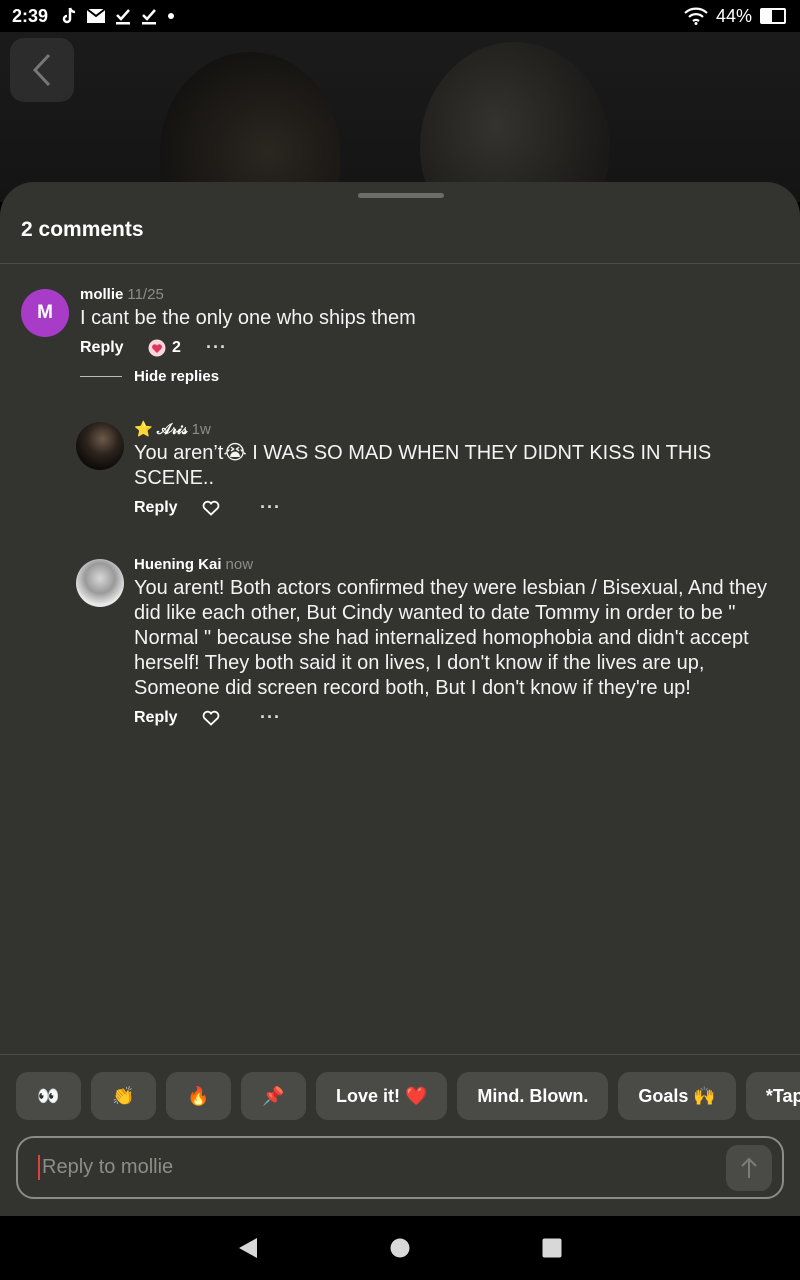 This screenshot has height=1280, width=800. What do you see at coordinates (382, 1167) in the screenshot?
I see `reply-input` at bounding box center [382, 1167].